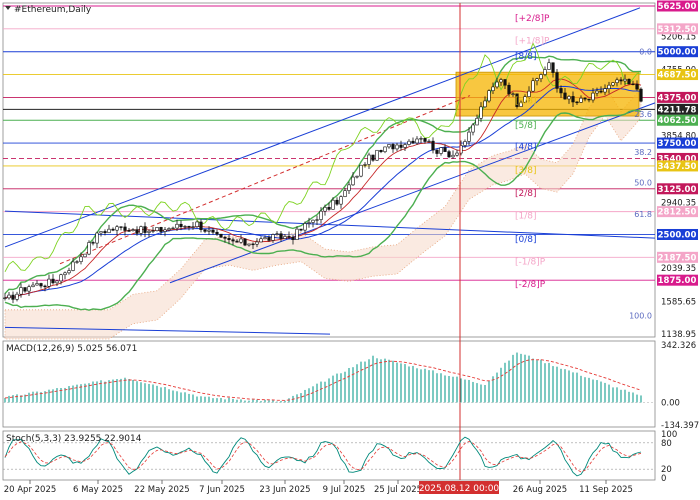 The width and height of the screenshot is (700, 500). What do you see at coordinates (540, 490) in the screenshot?
I see `time-tick-label: 26 Aug 2025` at bounding box center [540, 490].